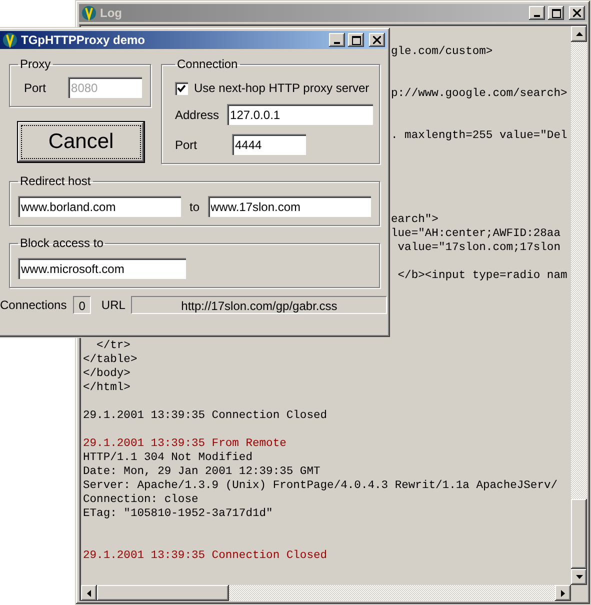  Describe the element at coordinates (269, 144) in the screenshot. I see `port-field: 4444` at that location.